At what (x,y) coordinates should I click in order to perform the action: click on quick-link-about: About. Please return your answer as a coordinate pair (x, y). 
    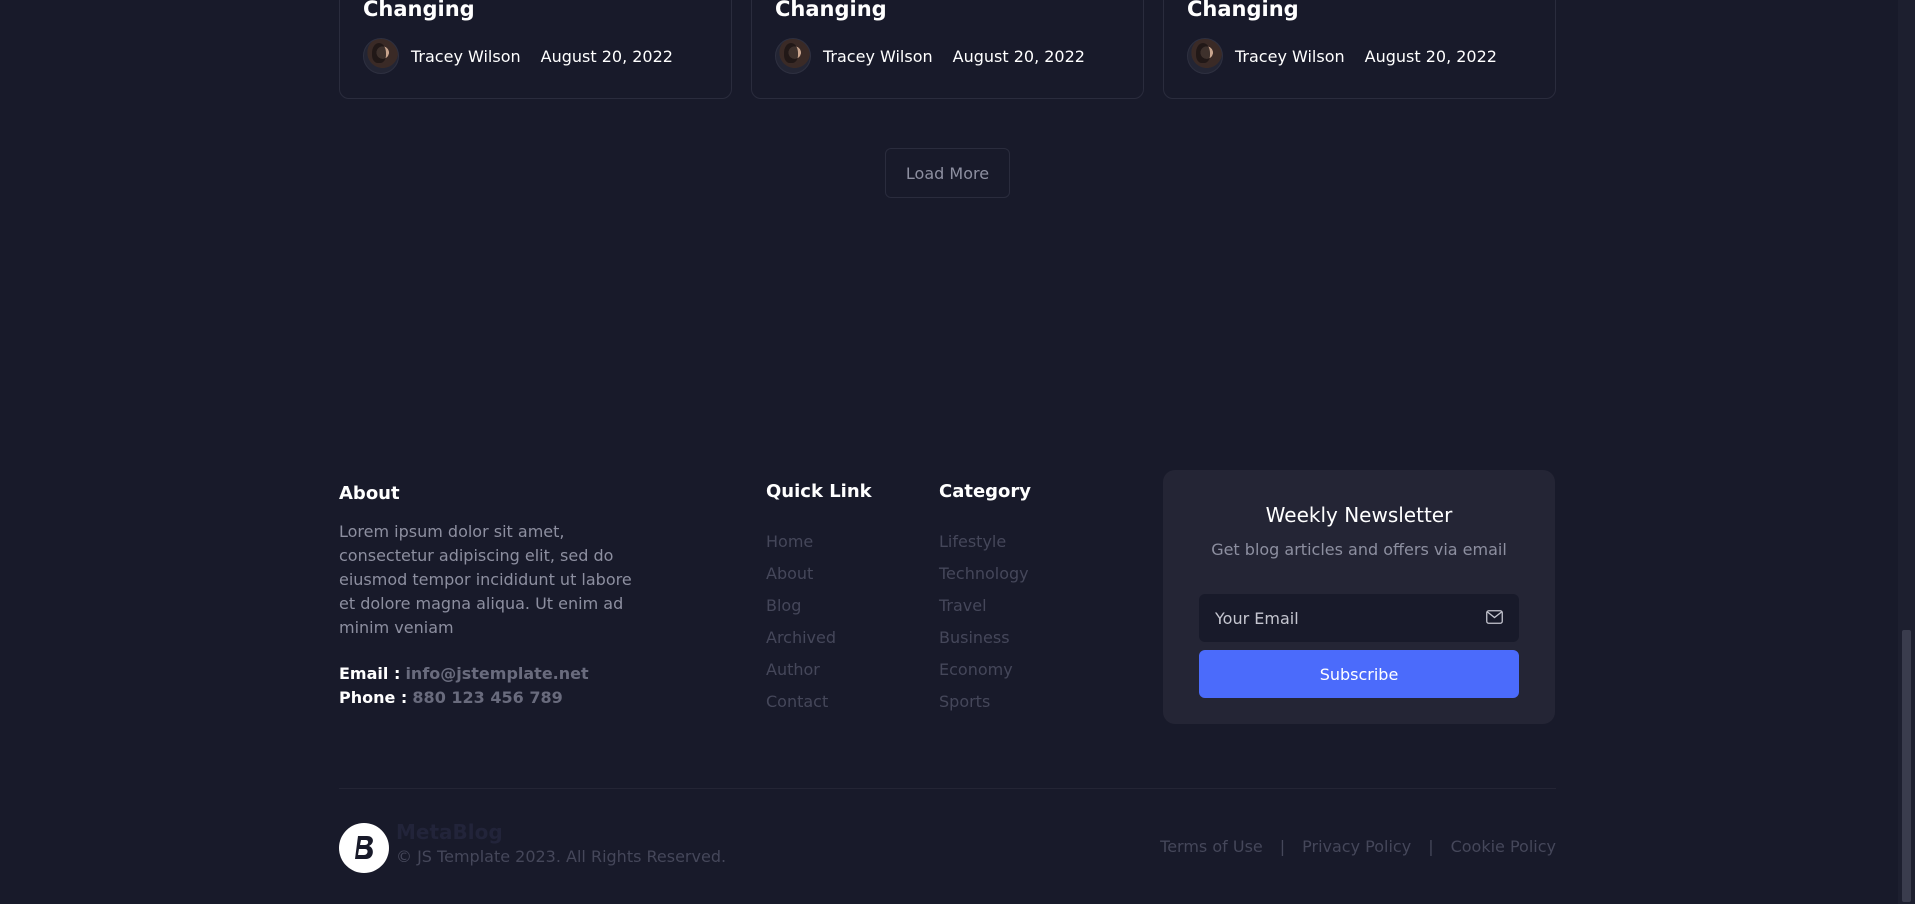
    Looking at the image, I should click on (801, 578).